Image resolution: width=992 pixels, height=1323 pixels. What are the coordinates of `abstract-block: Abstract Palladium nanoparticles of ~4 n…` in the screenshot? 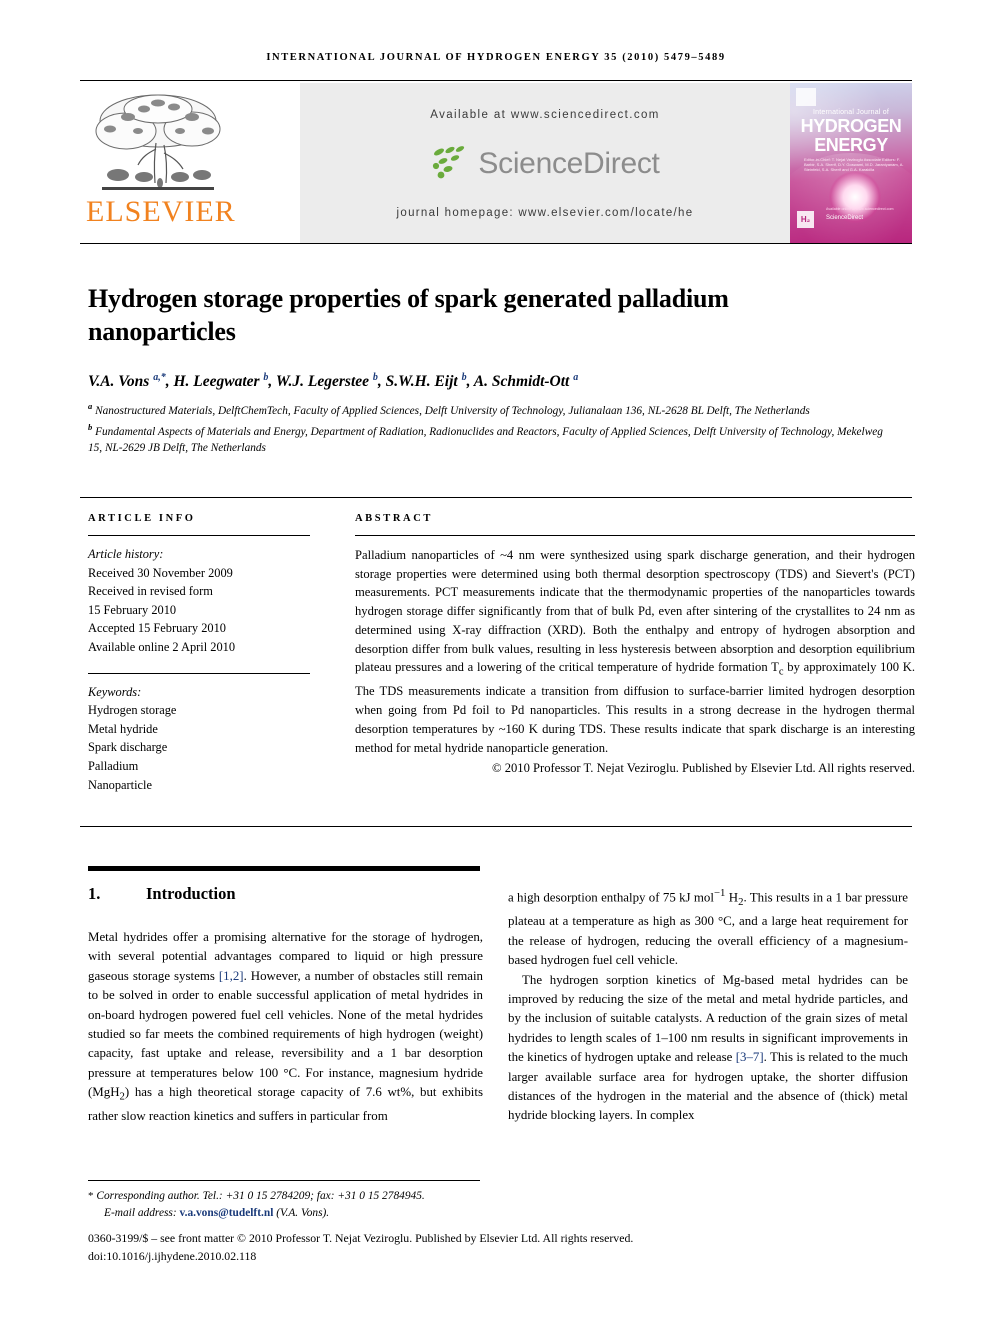 It's located at (635, 645).